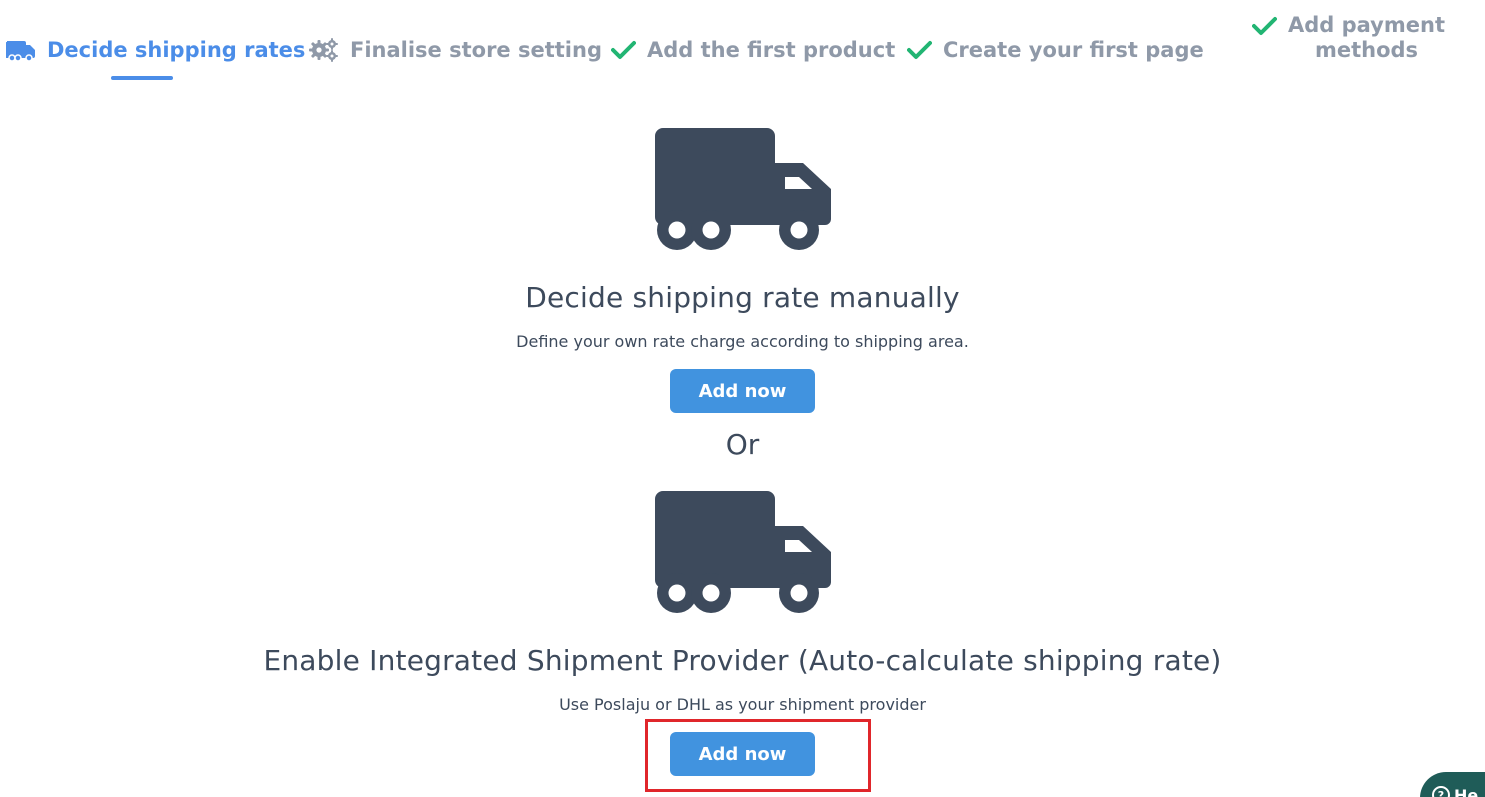 Image resolution: width=1485 pixels, height=797 pixels. What do you see at coordinates (324, 50) in the screenshot?
I see `gears-icon` at bounding box center [324, 50].